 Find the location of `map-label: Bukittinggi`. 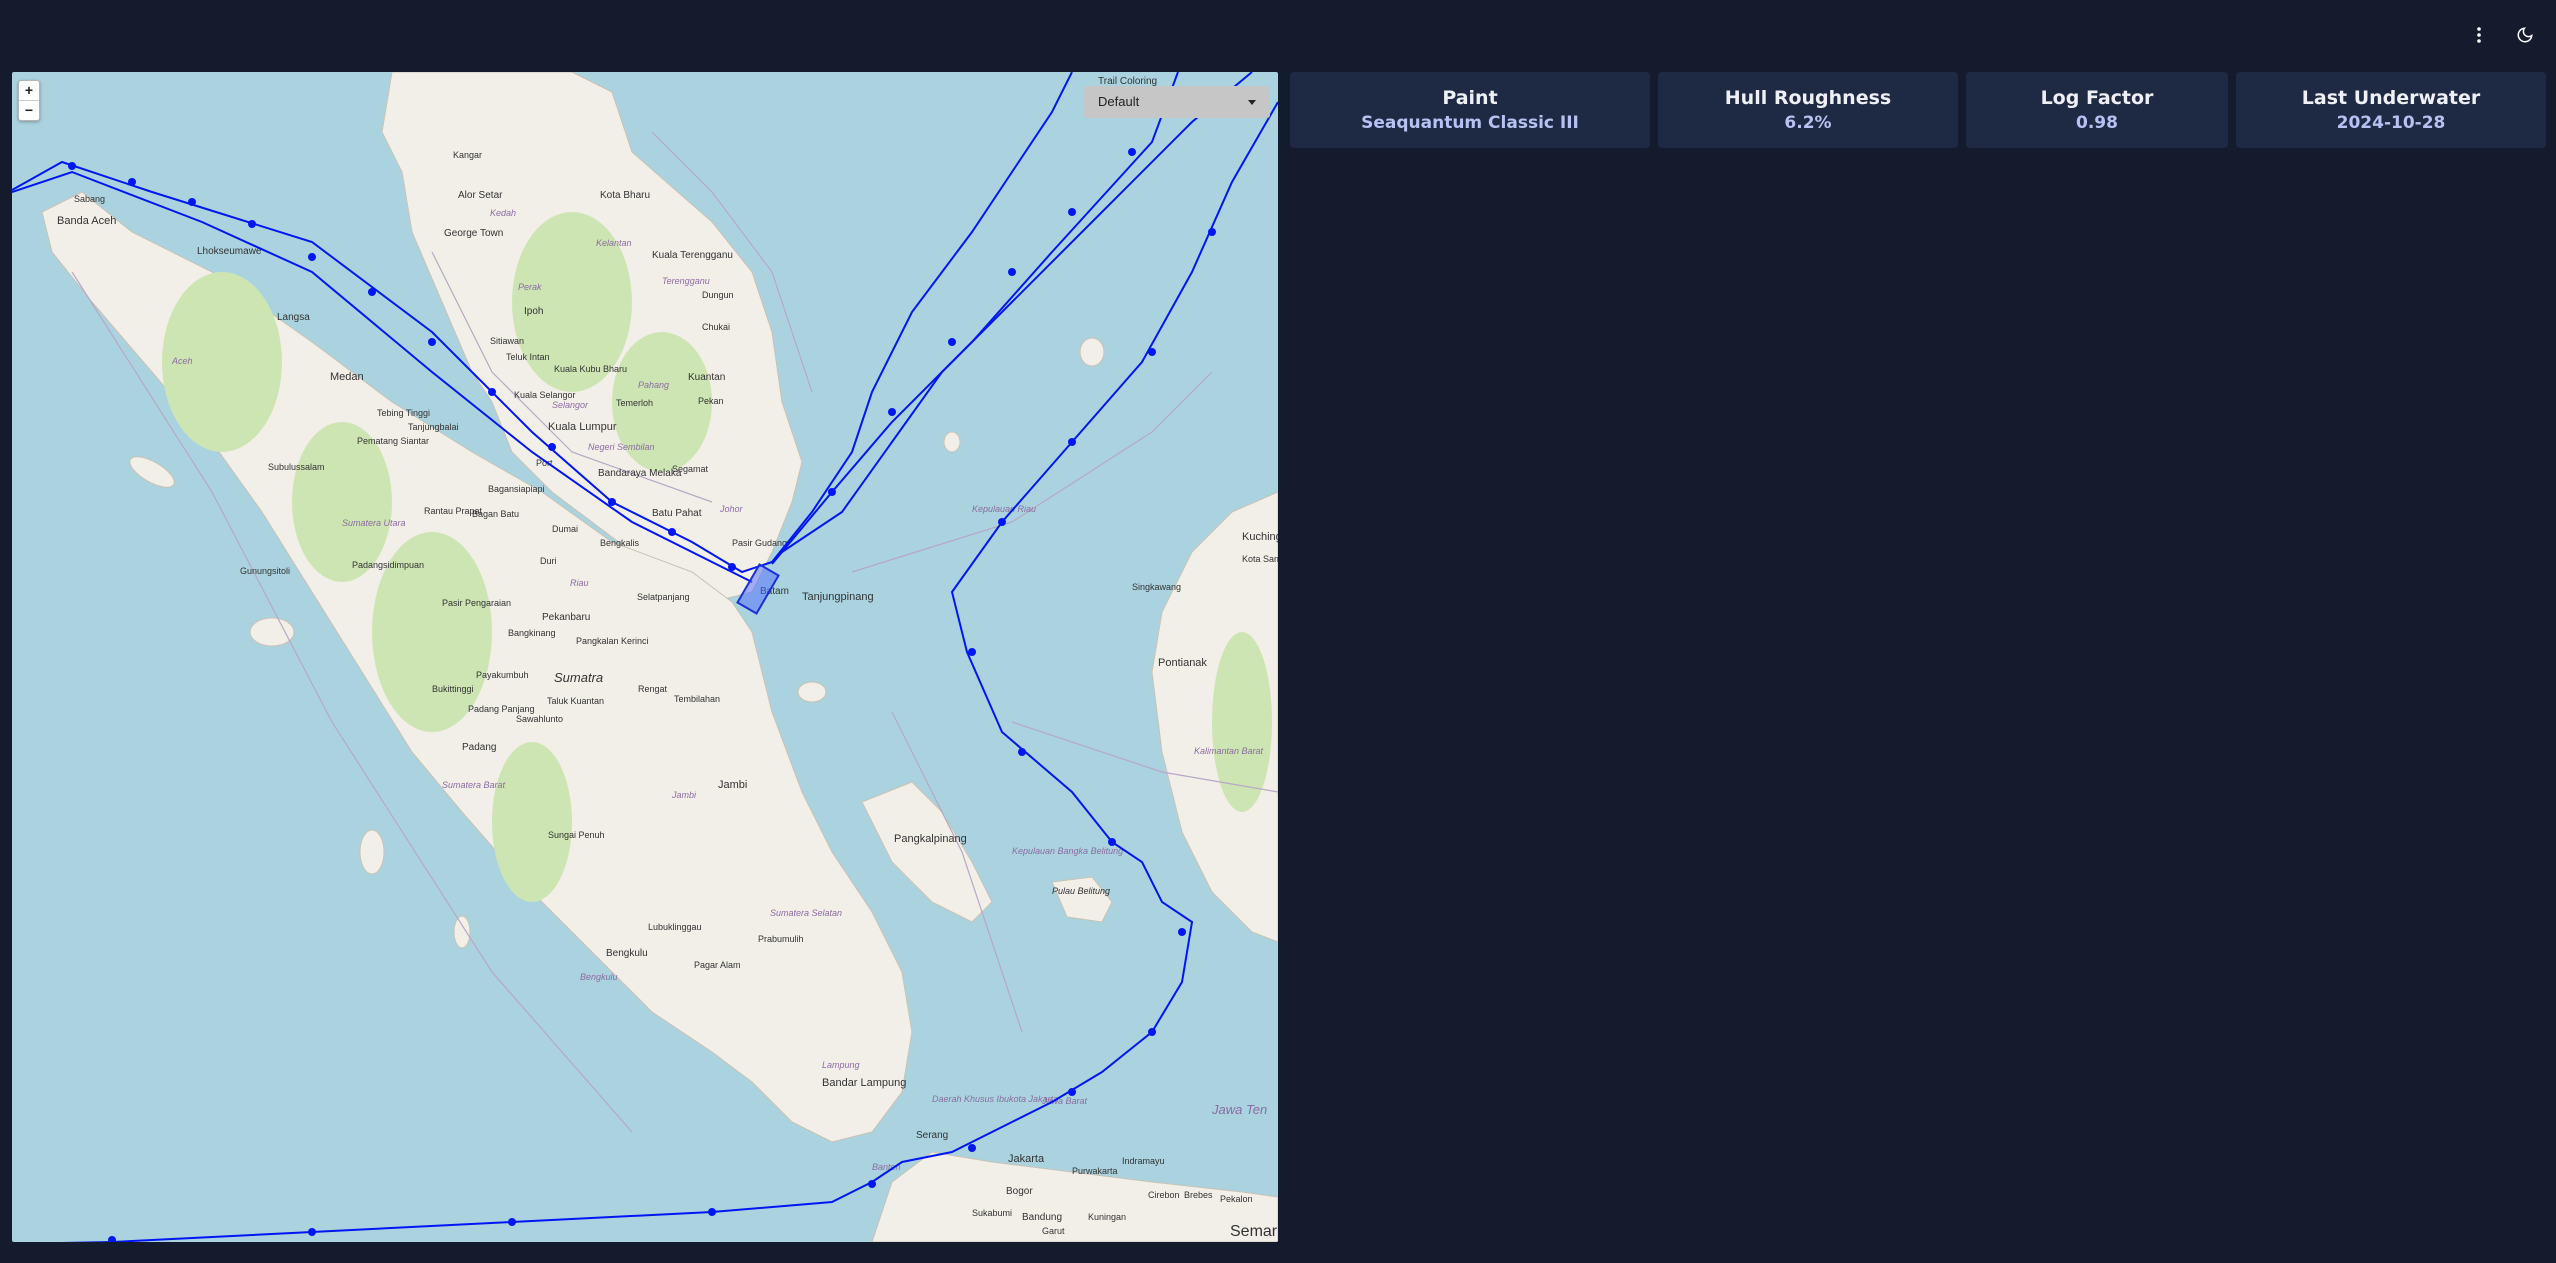

map-label: Bukittinggi is located at coordinates (453, 689).